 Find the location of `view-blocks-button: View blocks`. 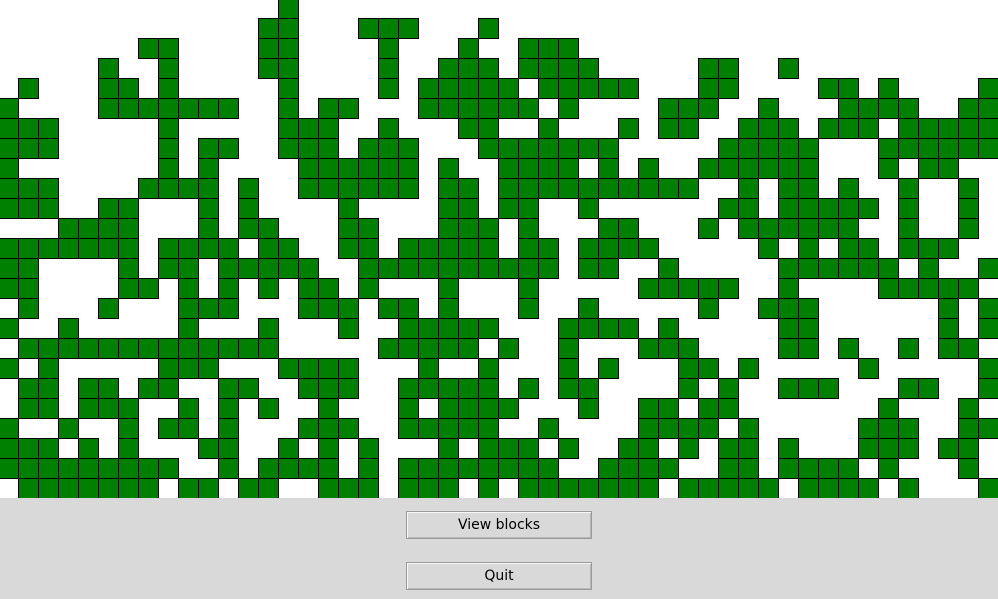

view-blocks-button: View blocks is located at coordinates (499, 525).